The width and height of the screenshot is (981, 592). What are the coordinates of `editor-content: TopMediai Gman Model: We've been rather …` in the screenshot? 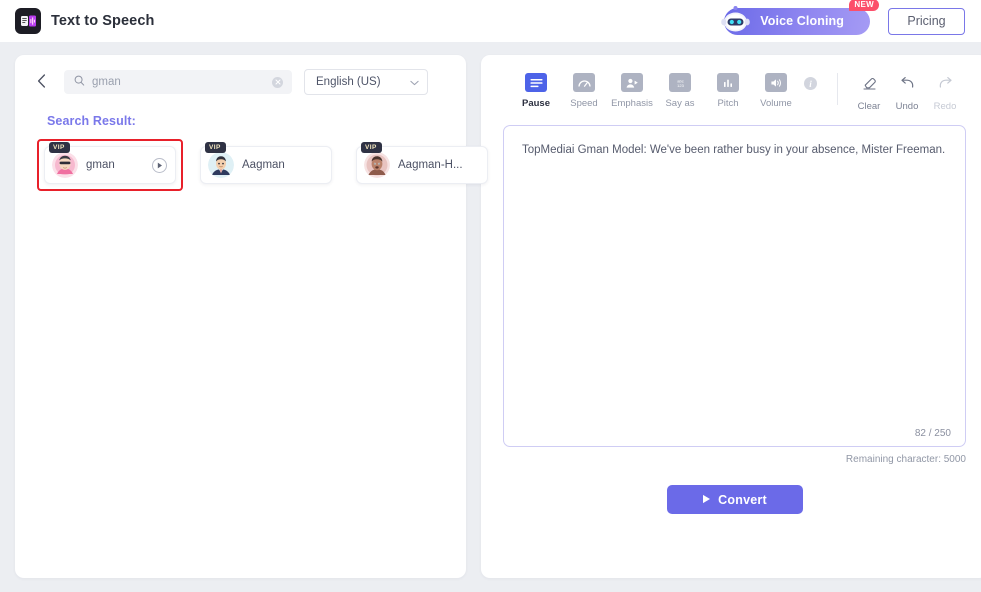 It's located at (734, 150).